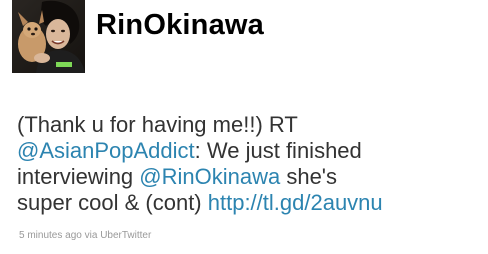 The height and width of the screenshot is (254, 488). I want to click on tweet-text-segment: she's, so click(309, 176).